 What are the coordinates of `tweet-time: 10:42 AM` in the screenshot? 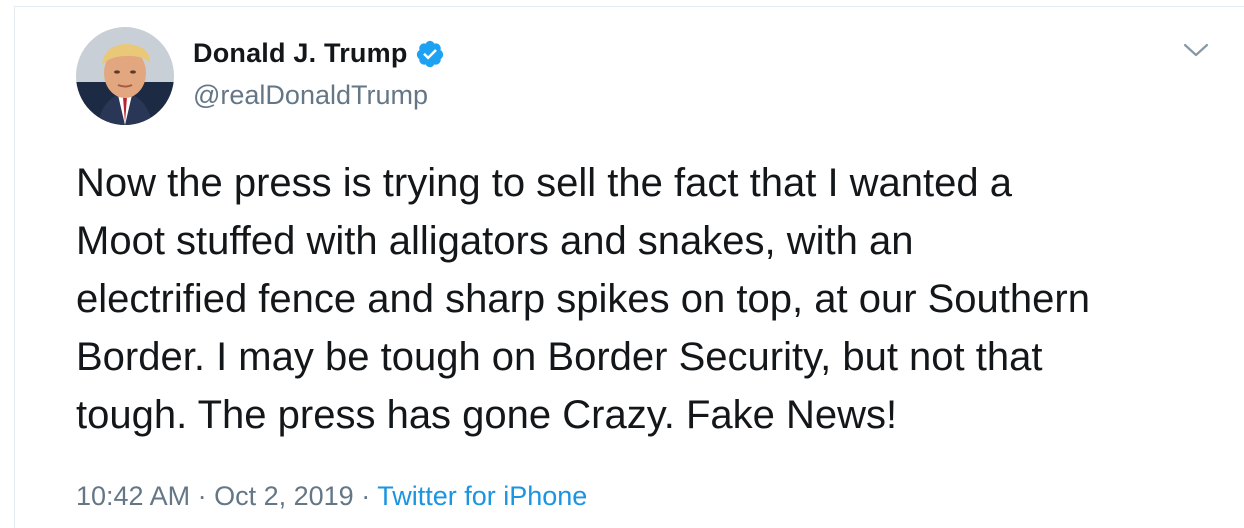 It's located at (133, 496).